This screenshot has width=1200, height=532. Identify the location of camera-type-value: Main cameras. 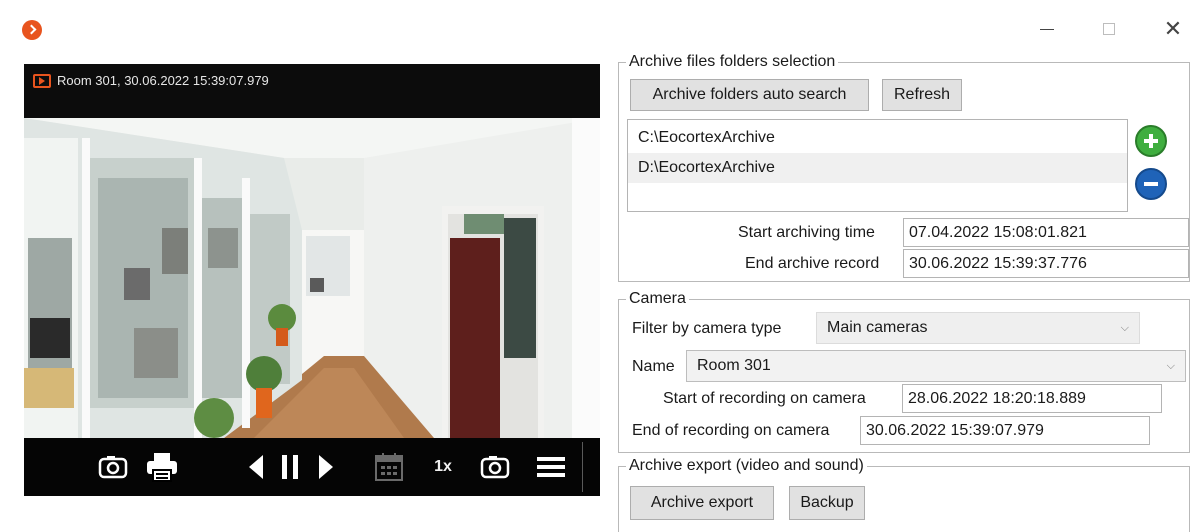
(877, 327).